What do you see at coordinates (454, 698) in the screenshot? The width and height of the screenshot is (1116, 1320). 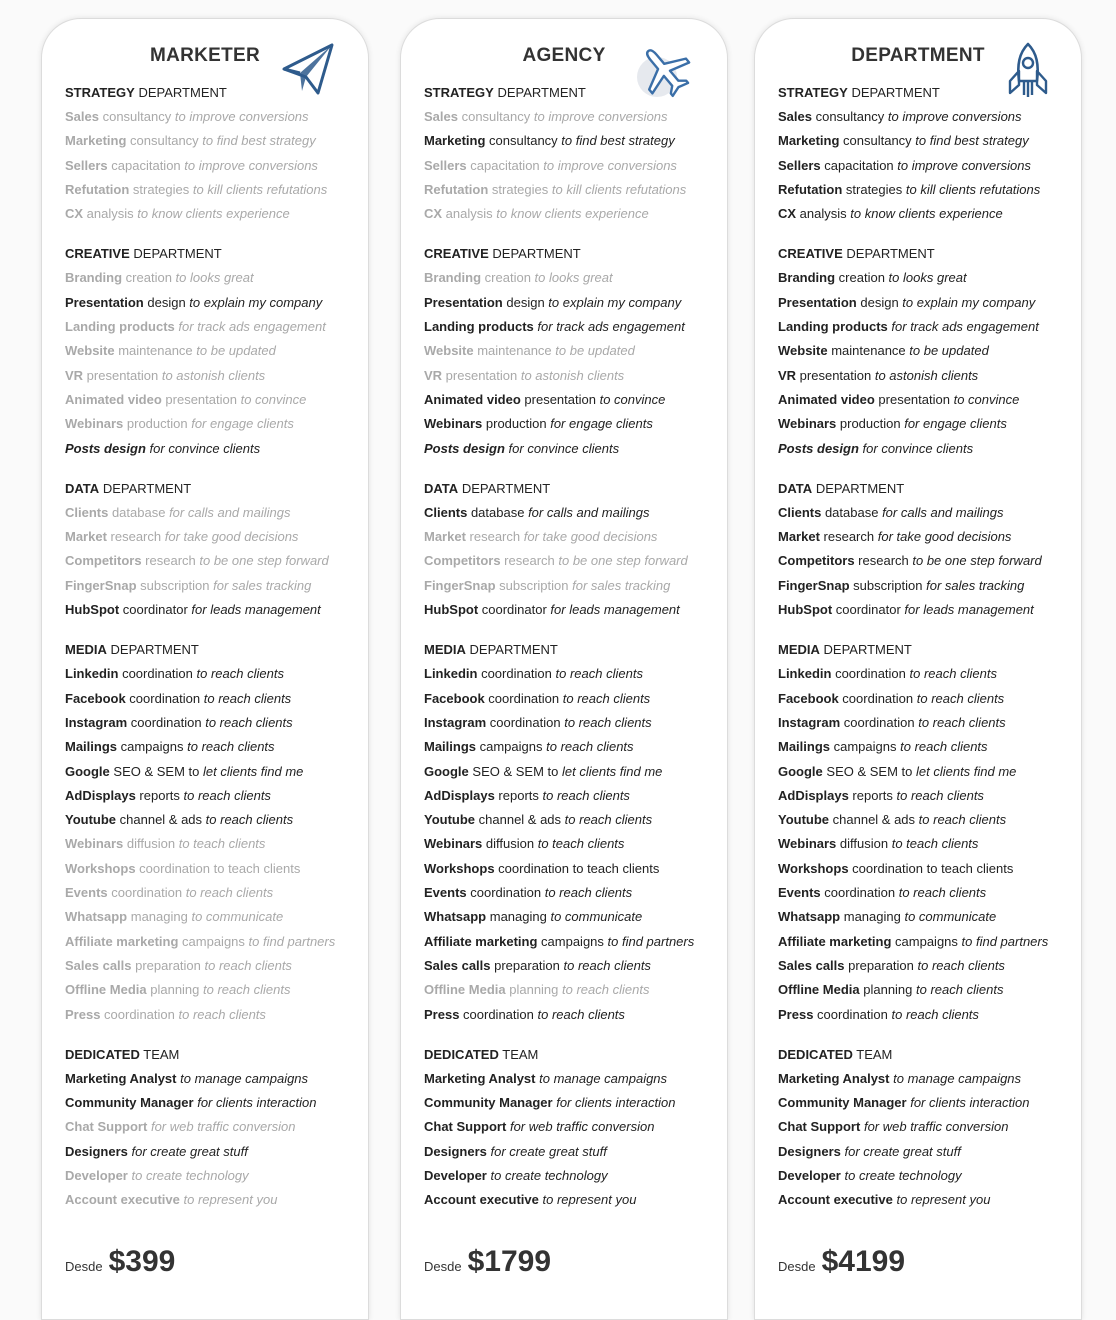 I see `feature-name: Facebook` at bounding box center [454, 698].